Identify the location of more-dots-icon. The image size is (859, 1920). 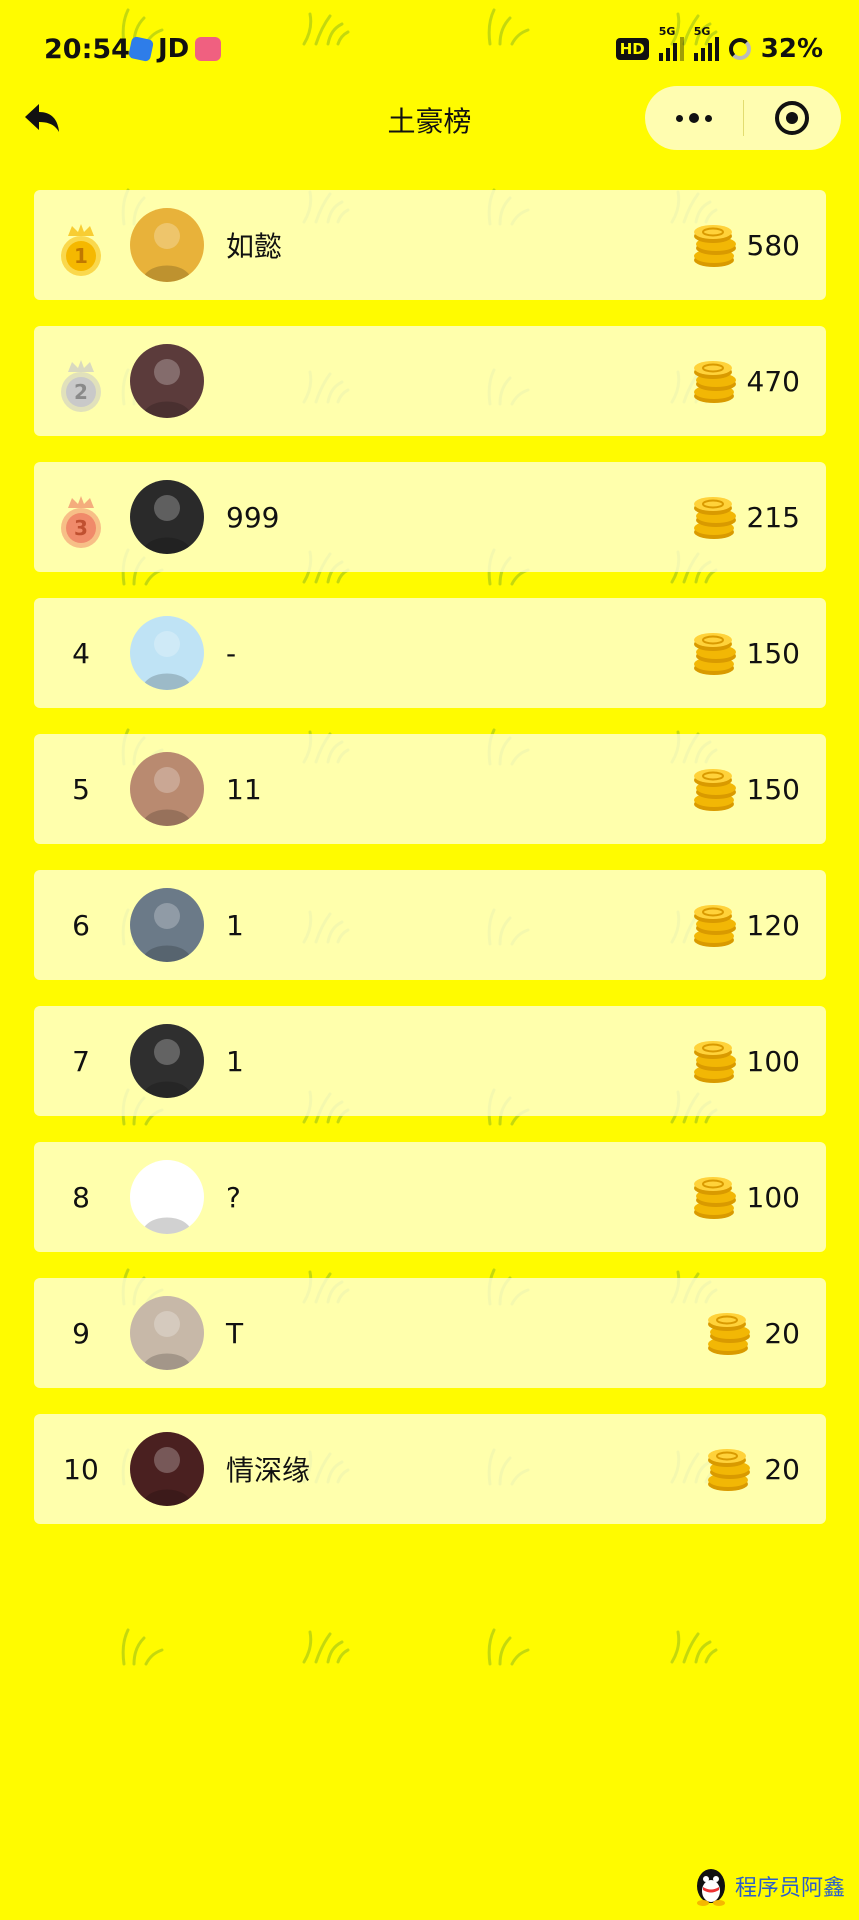
(693, 118).